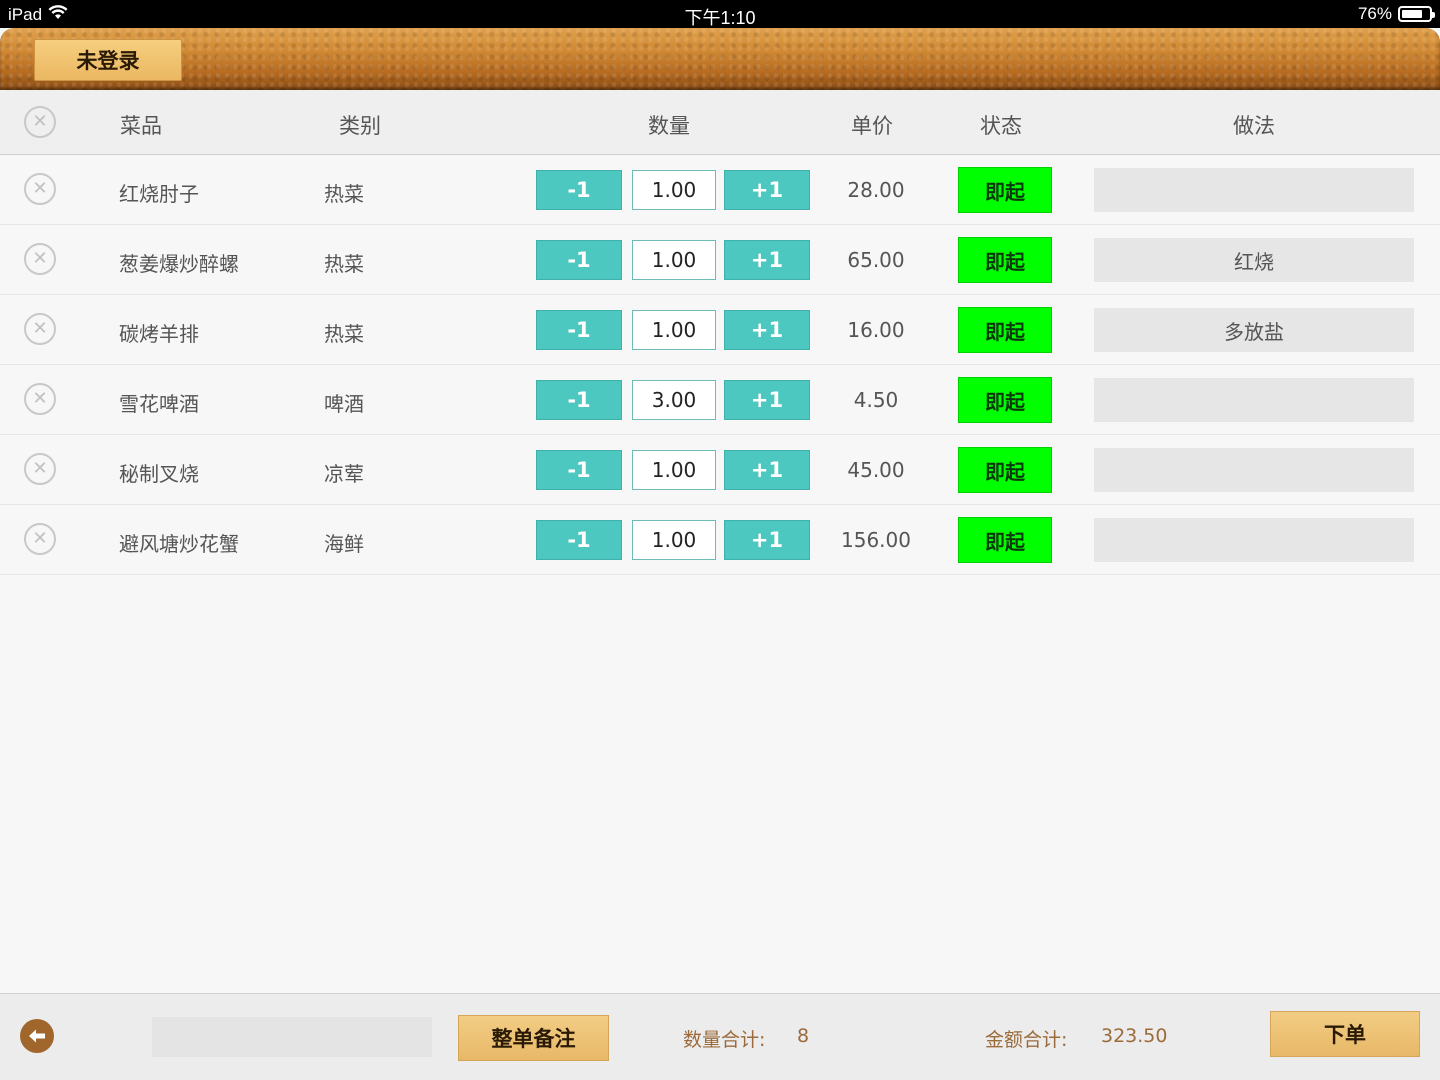  I want to click on table-row: ✕ 避风塘炒花蟹 海鲜 -1 1.00 +1 156.00 即起, so click(720, 540).